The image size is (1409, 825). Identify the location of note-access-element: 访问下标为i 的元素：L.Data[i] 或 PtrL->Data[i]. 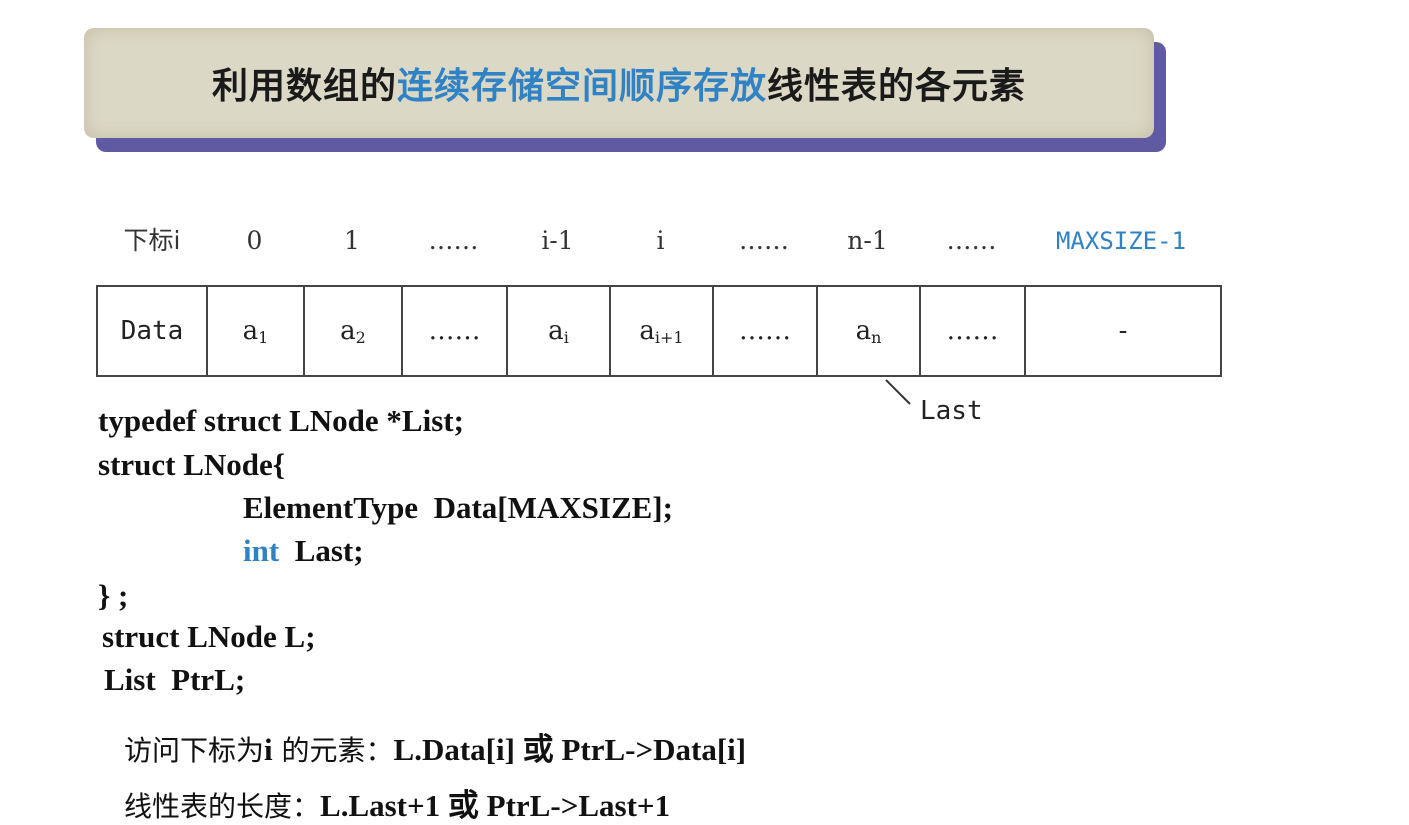
(435, 749).